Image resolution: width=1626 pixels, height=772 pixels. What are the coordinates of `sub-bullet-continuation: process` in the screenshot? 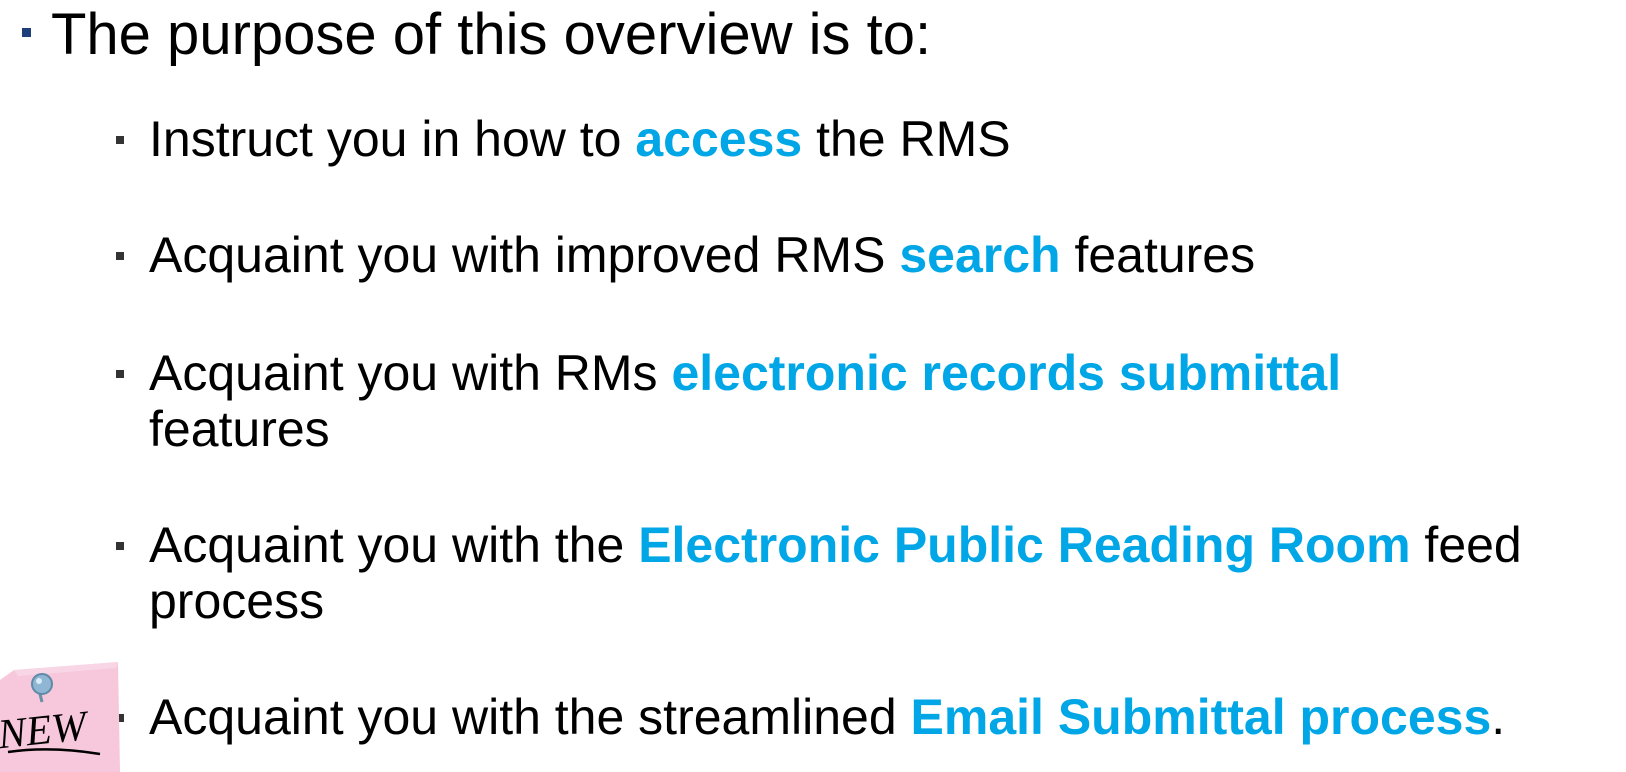 It's located at (237, 601).